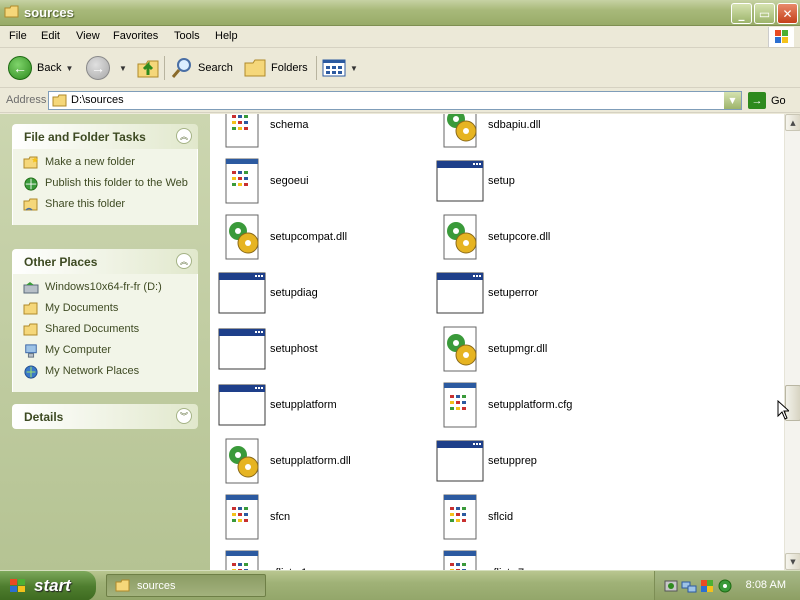 The height and width of the screenshot is (600, 800). What do you see at coordinates (92, 329) in the screenshot?
I see `place-label: Shared Documents` at bounding box center [92, 329].